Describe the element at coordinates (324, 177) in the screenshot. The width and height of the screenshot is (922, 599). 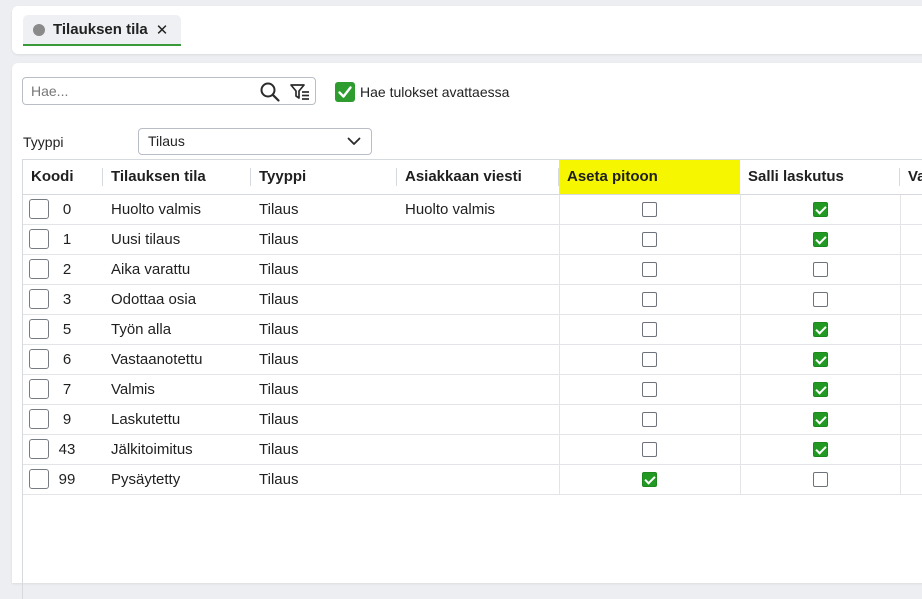
I see `column-header-tyyppi: Tyyppi` at that location.